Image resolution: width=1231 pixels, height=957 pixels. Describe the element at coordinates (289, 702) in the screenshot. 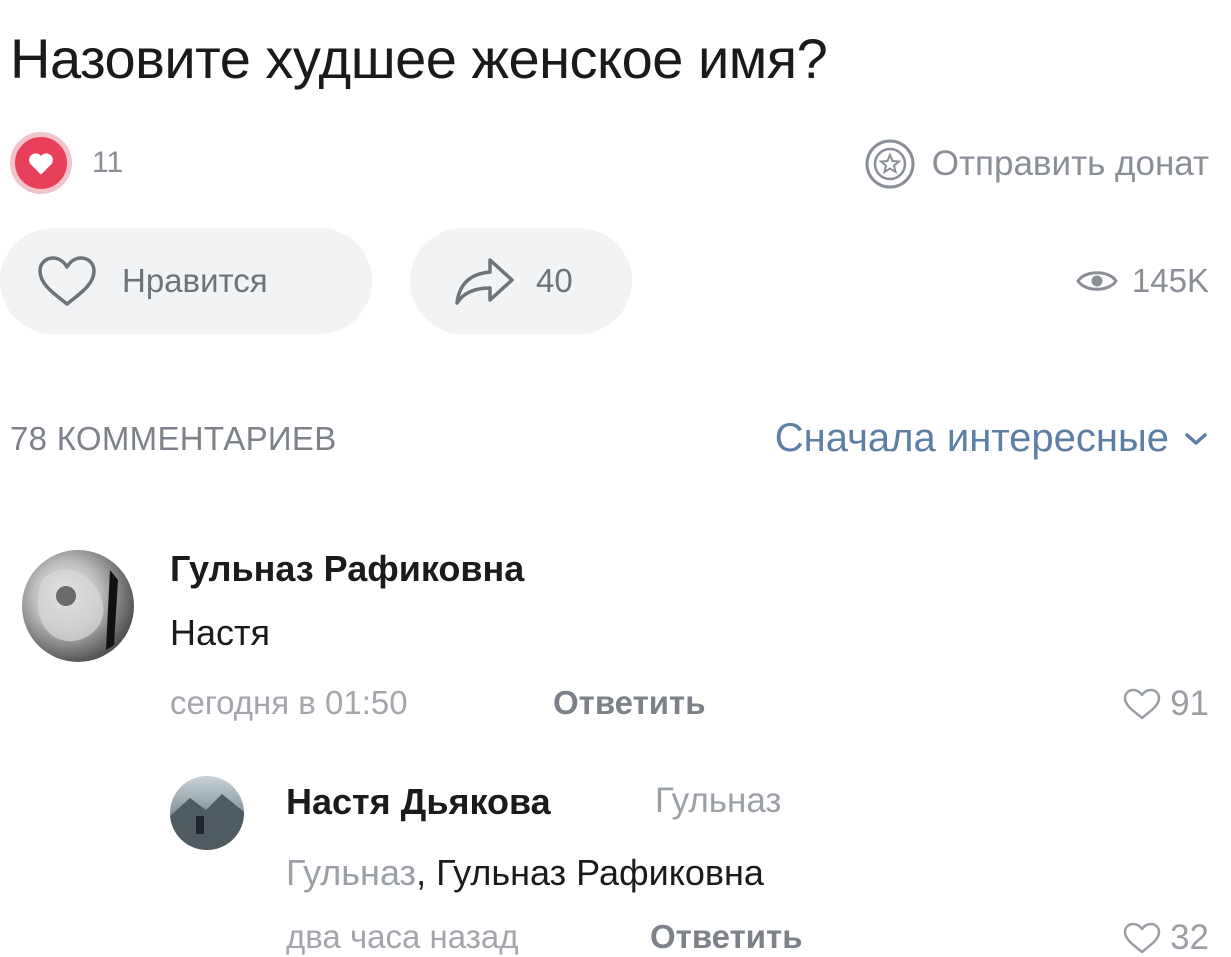

I see `comment-timestamp: сегодня в 01:50` at that location.